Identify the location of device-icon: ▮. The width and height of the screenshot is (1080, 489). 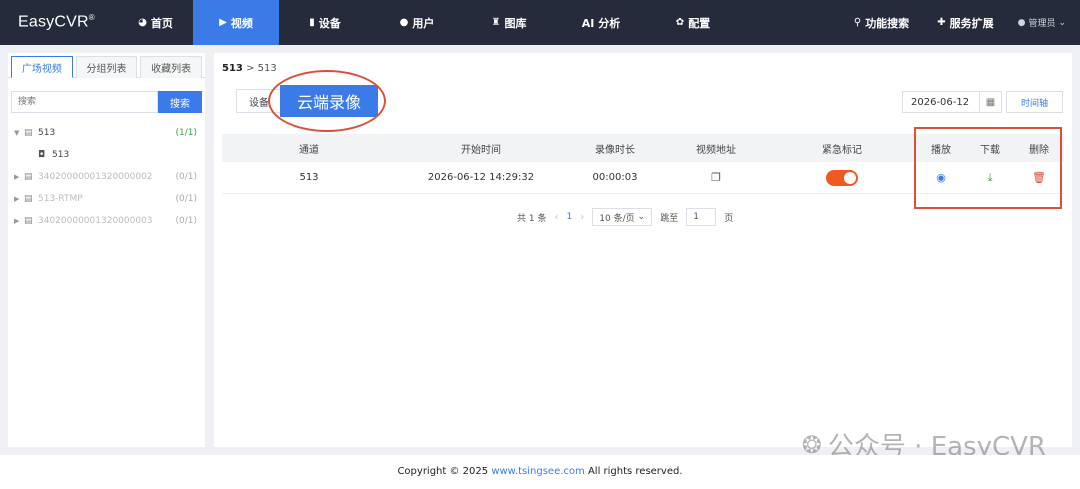
(312, 22).